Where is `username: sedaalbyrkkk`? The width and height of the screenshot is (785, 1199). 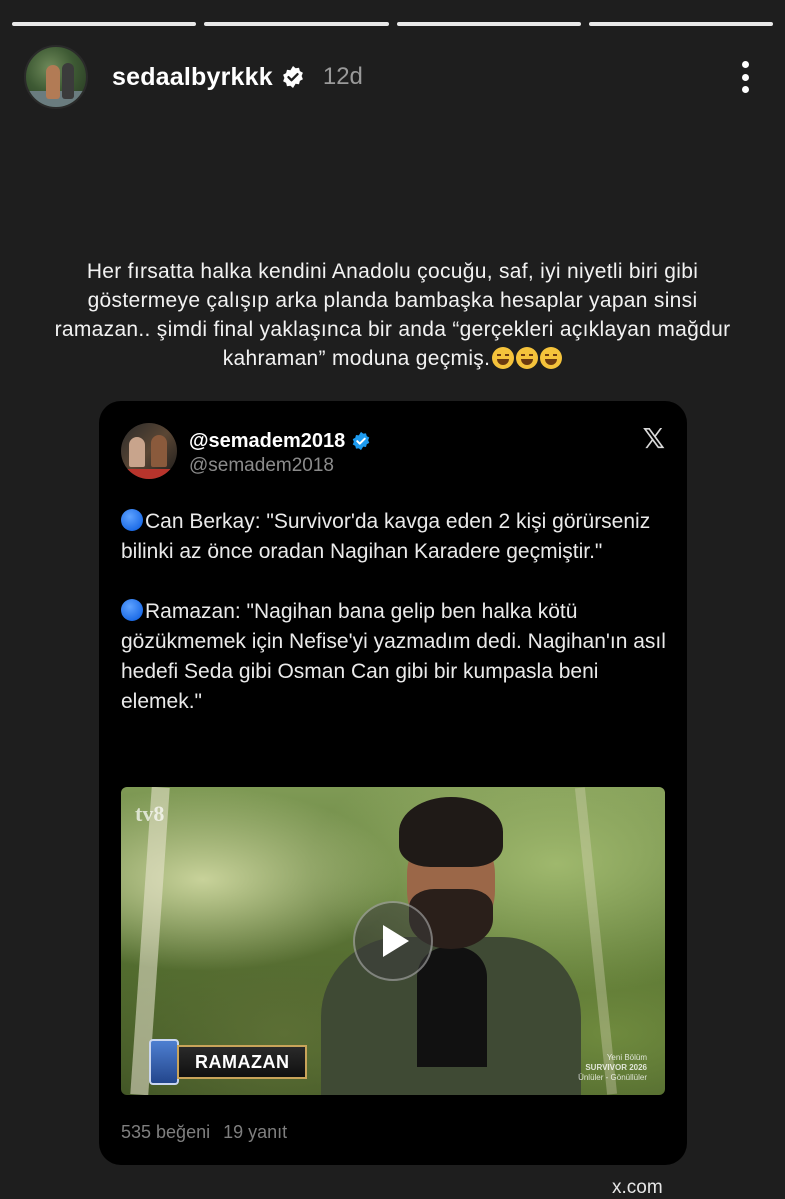
username: sedaalbyrkkk is located at coordinates (192, 77).